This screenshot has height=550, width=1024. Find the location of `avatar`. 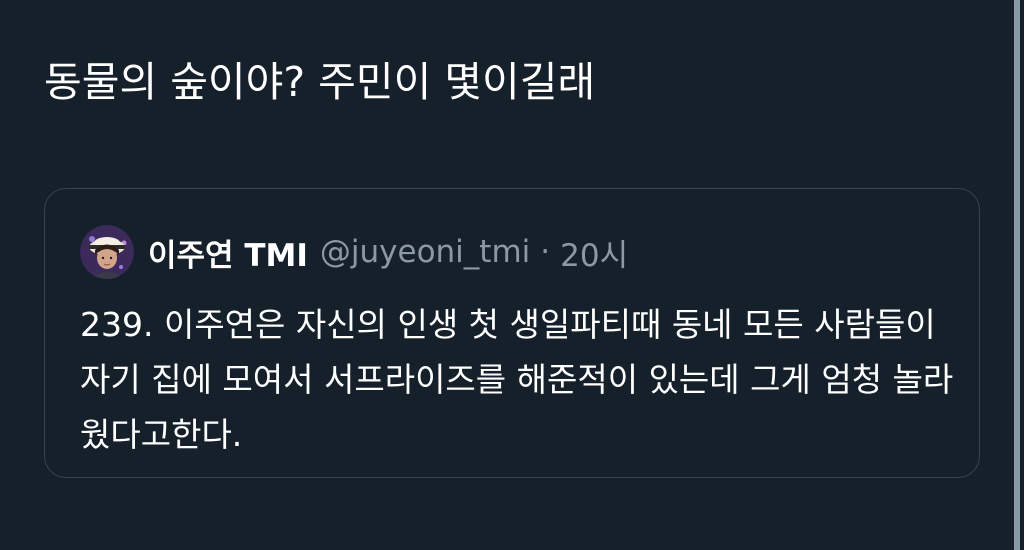

avatar is located at coordinates (107, 252).